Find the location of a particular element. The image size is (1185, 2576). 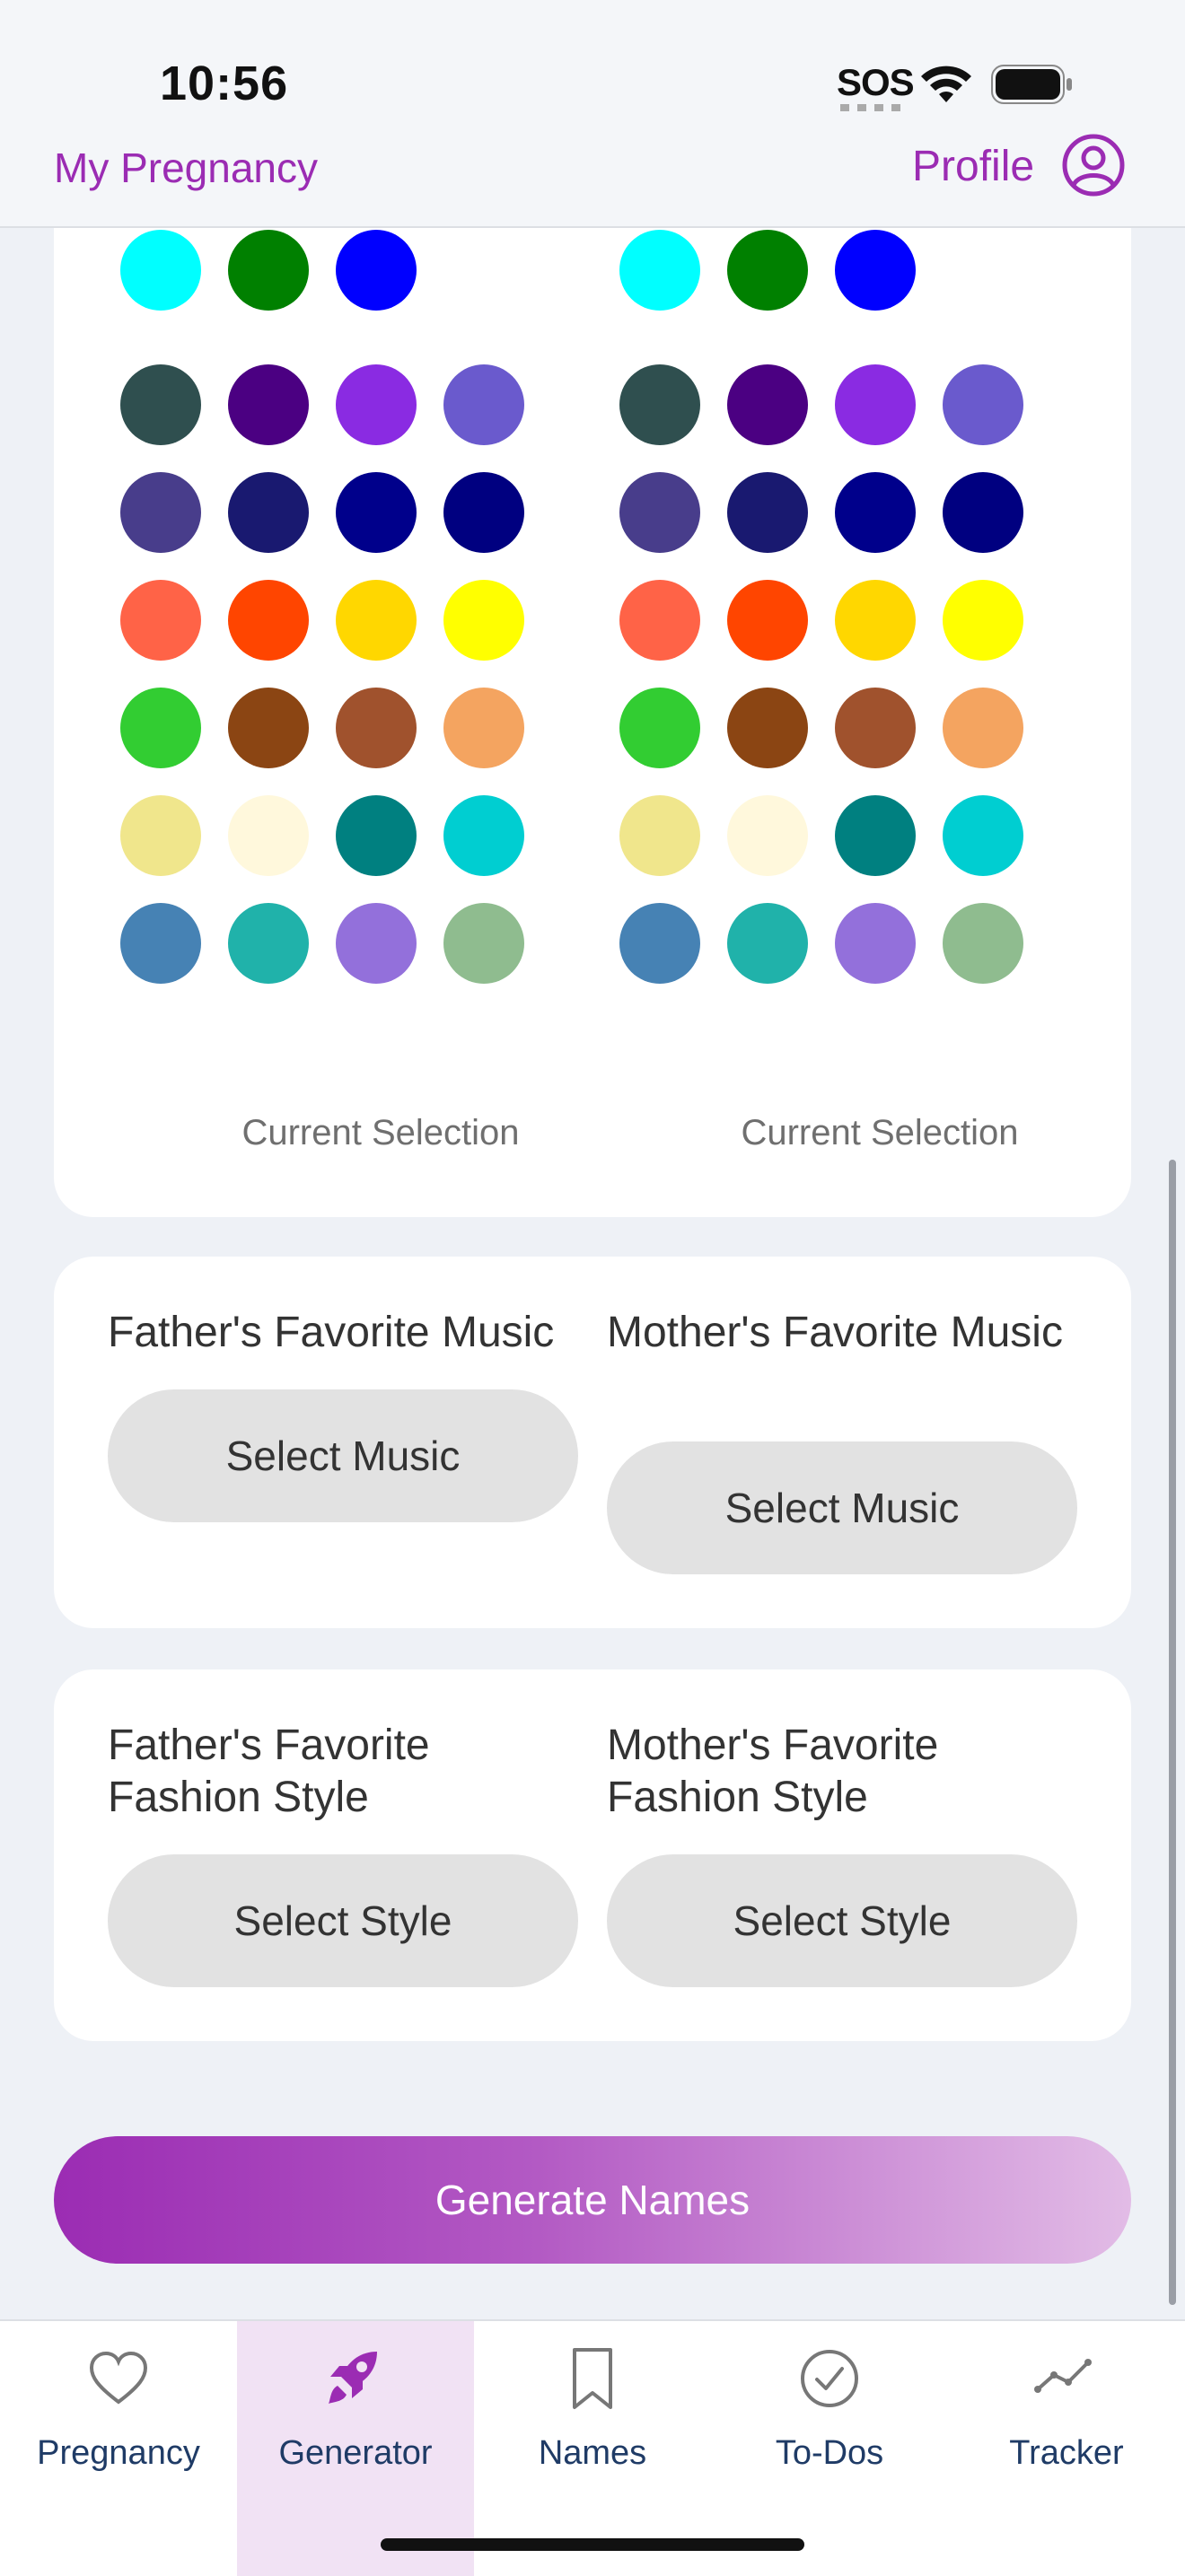

tab-tracker: Tracker is located at coordinates (1066, 2448).